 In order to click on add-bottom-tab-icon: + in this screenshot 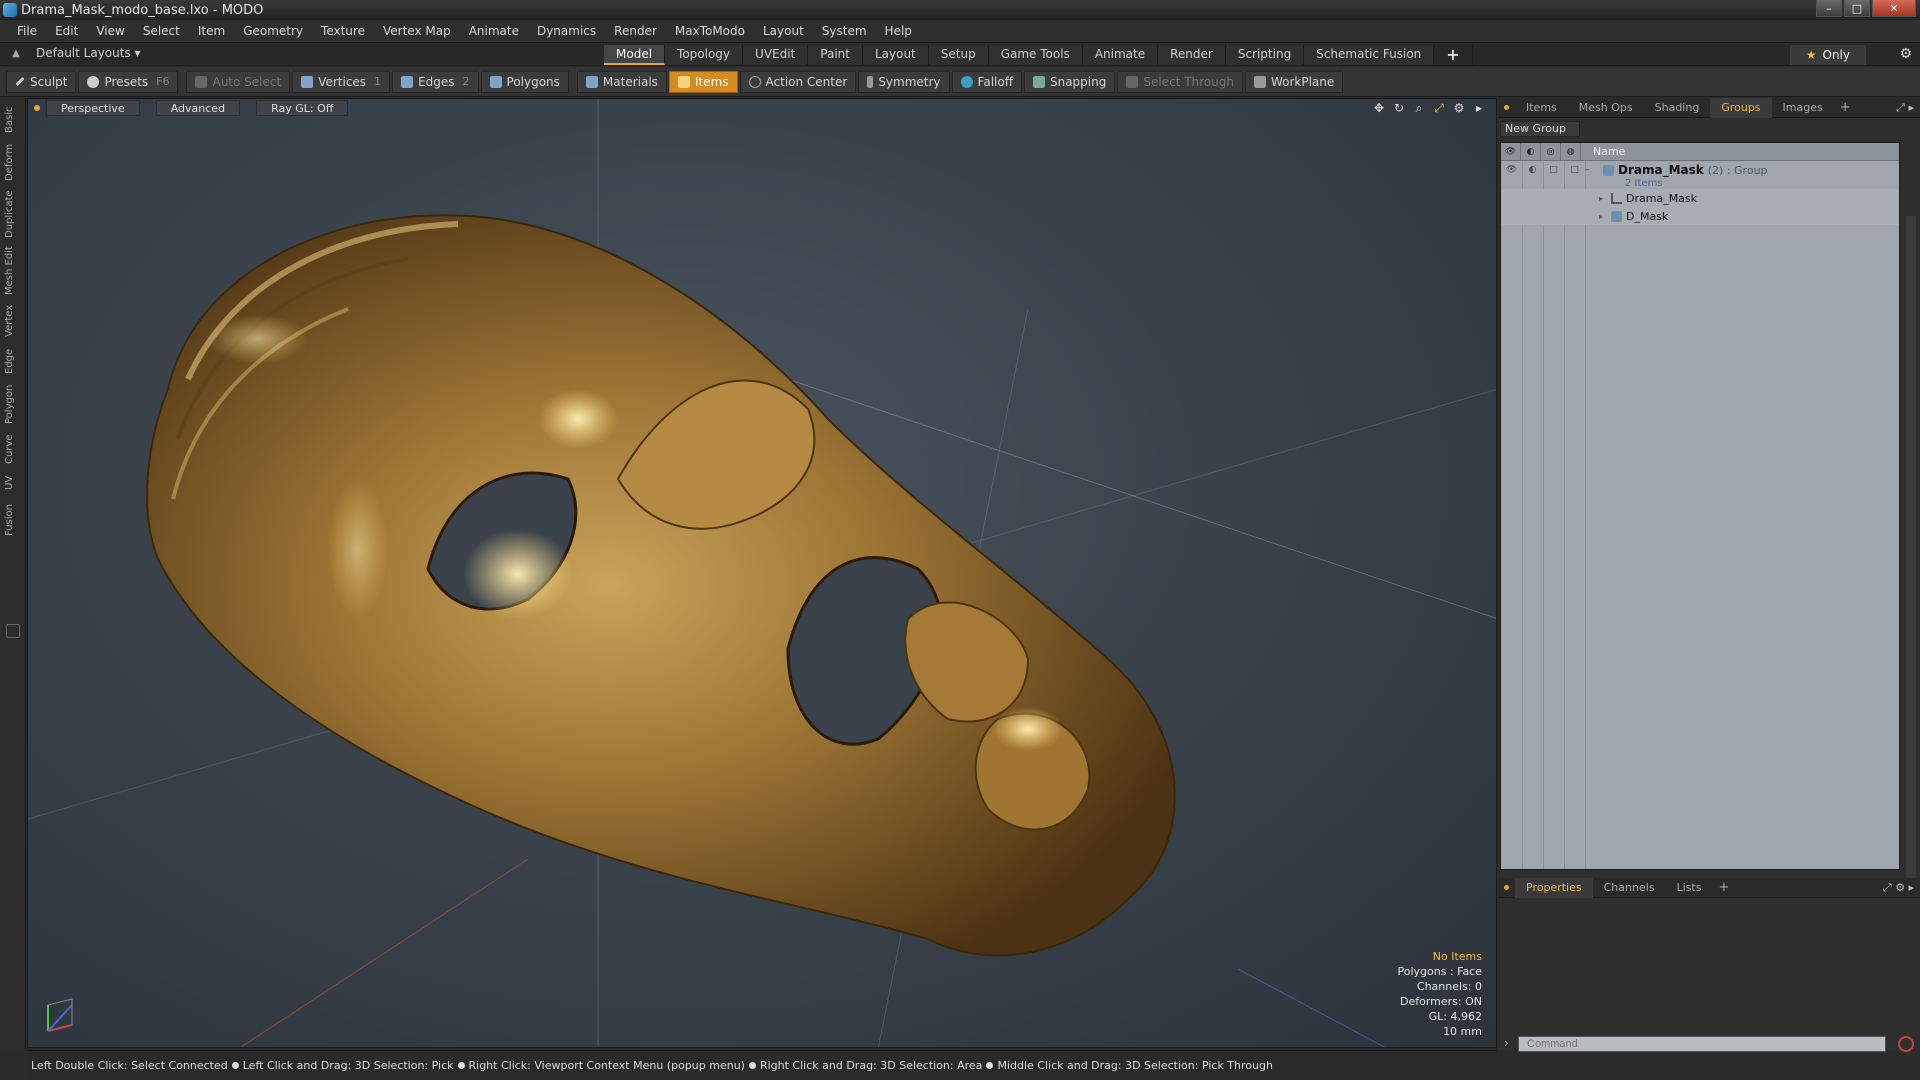, I will do `click(1723, 887)`.